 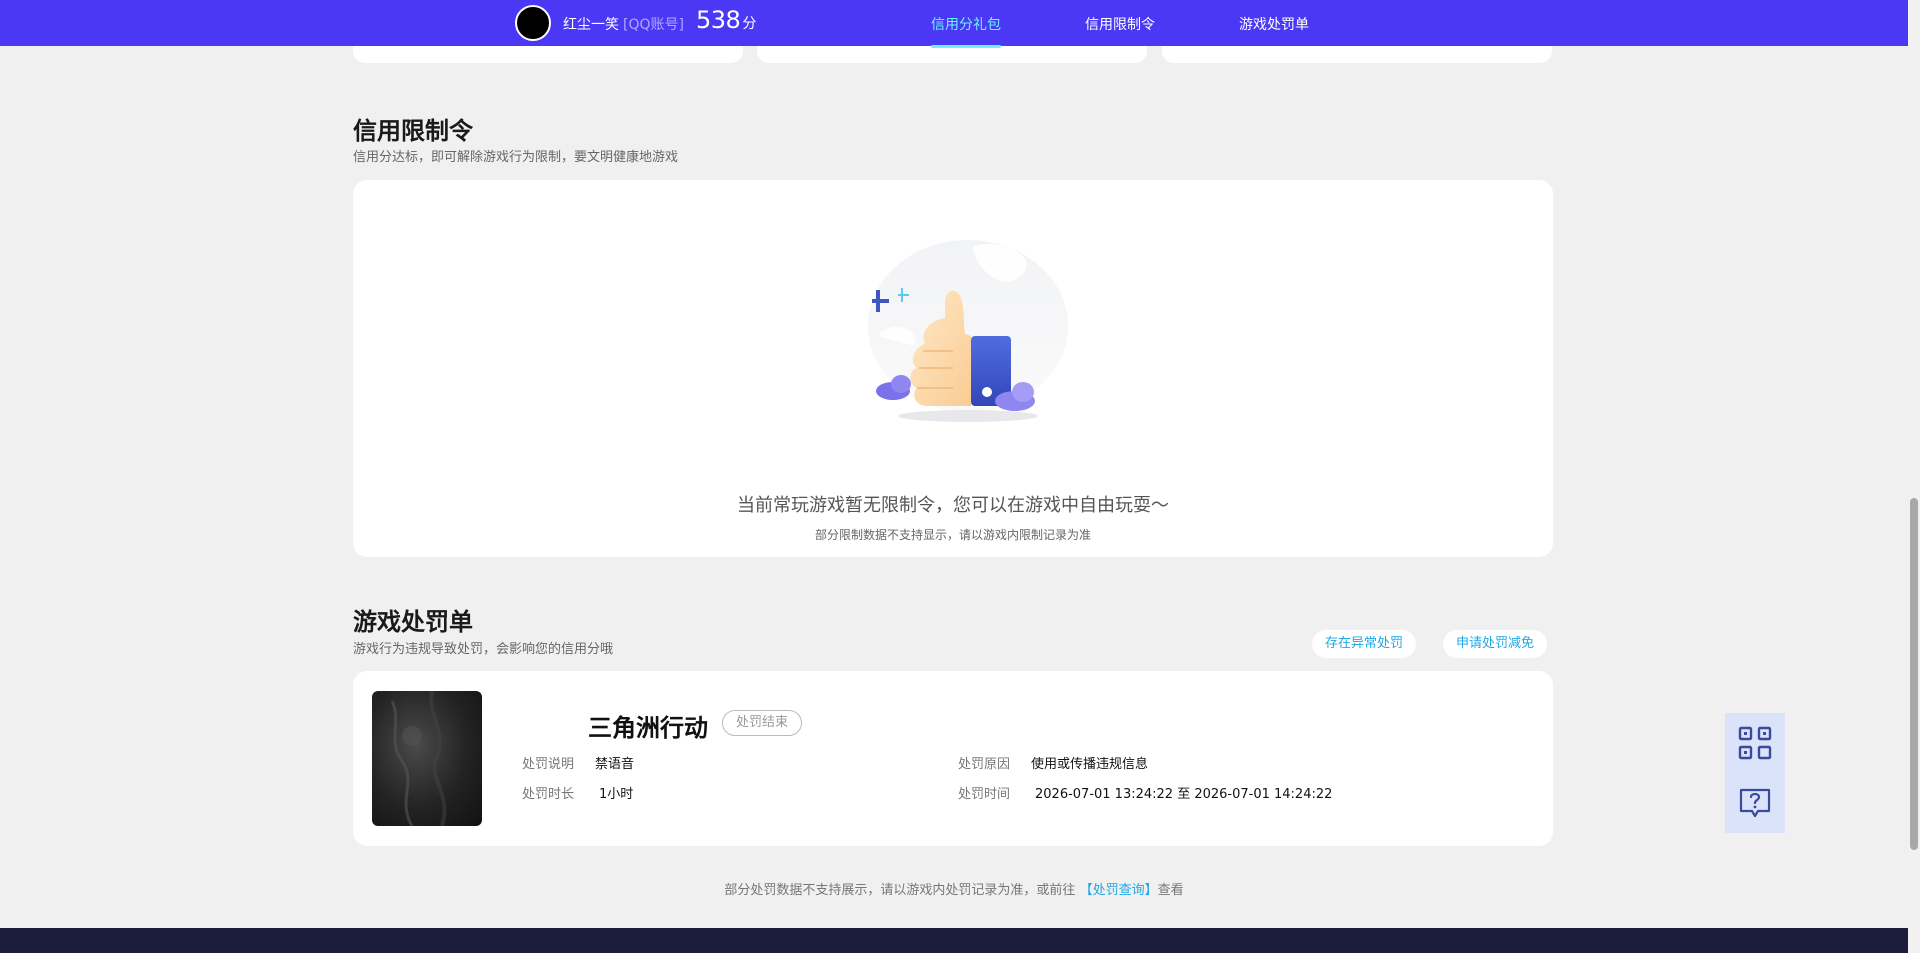 What do you see at coordinates (984, 794) in the screenshot?
I see `time-label: 处罚时间` at bounding box center [984, 794].